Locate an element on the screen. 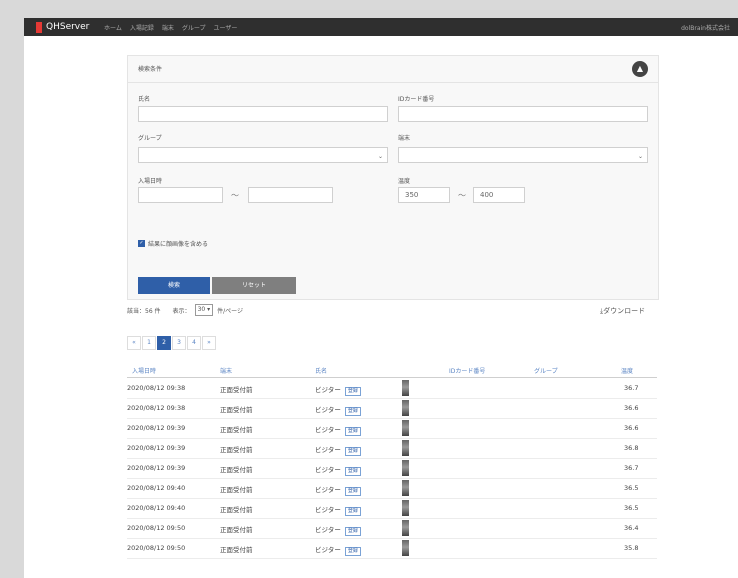 This screenshot has width=738, height=578. cell-temperature: 36.7 is located at coordinates (631, 468).